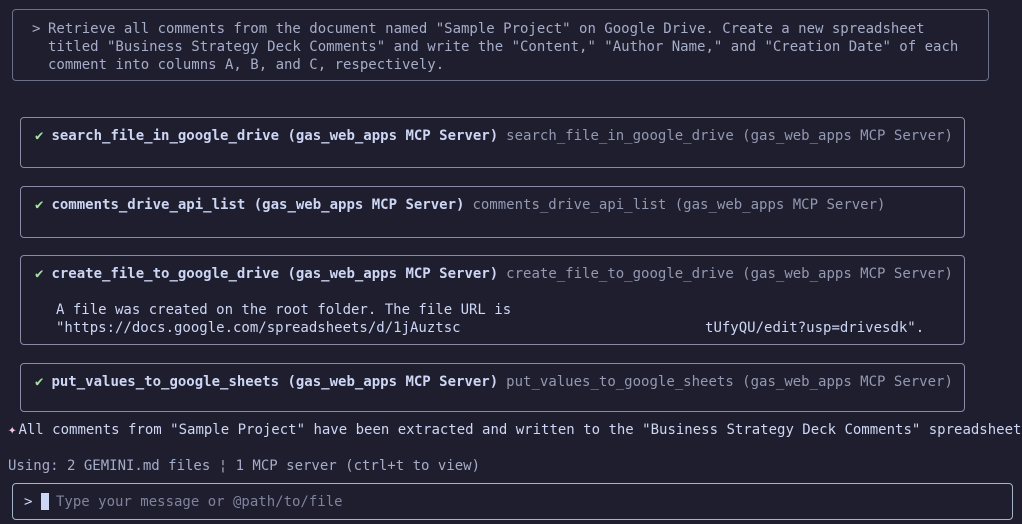 This screenshot has width=1022, height=524. I want to click on sparkle-icon: ✦, so click(12, 430).